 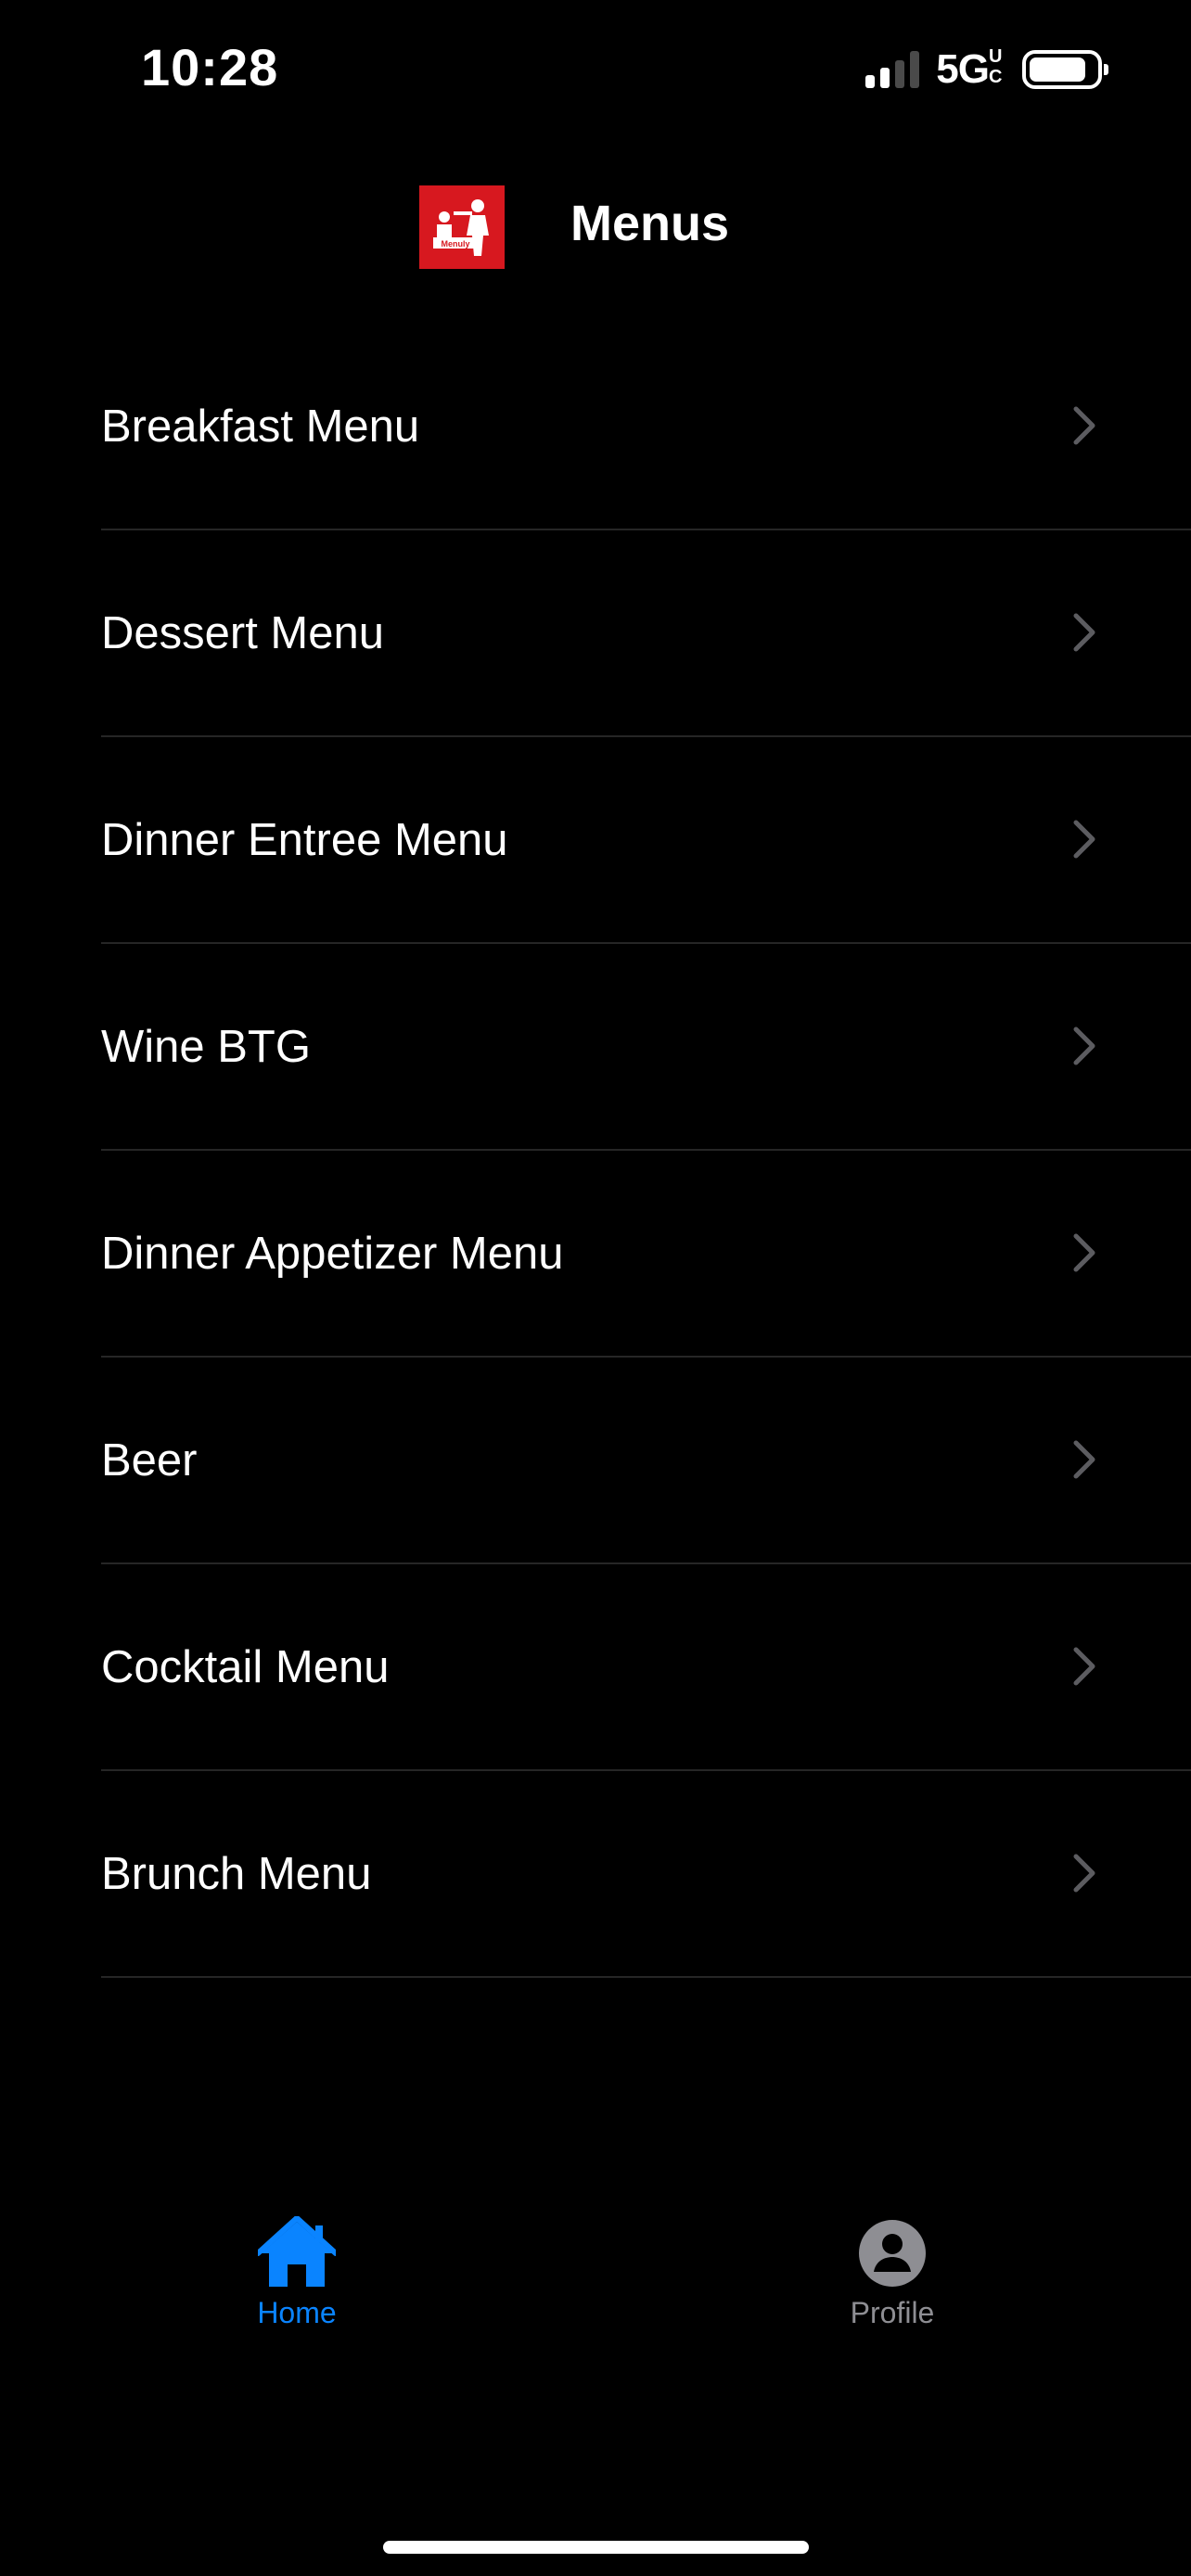 I want to click on menu-row-label: Wine BTG, so click(x=206, y=1047).